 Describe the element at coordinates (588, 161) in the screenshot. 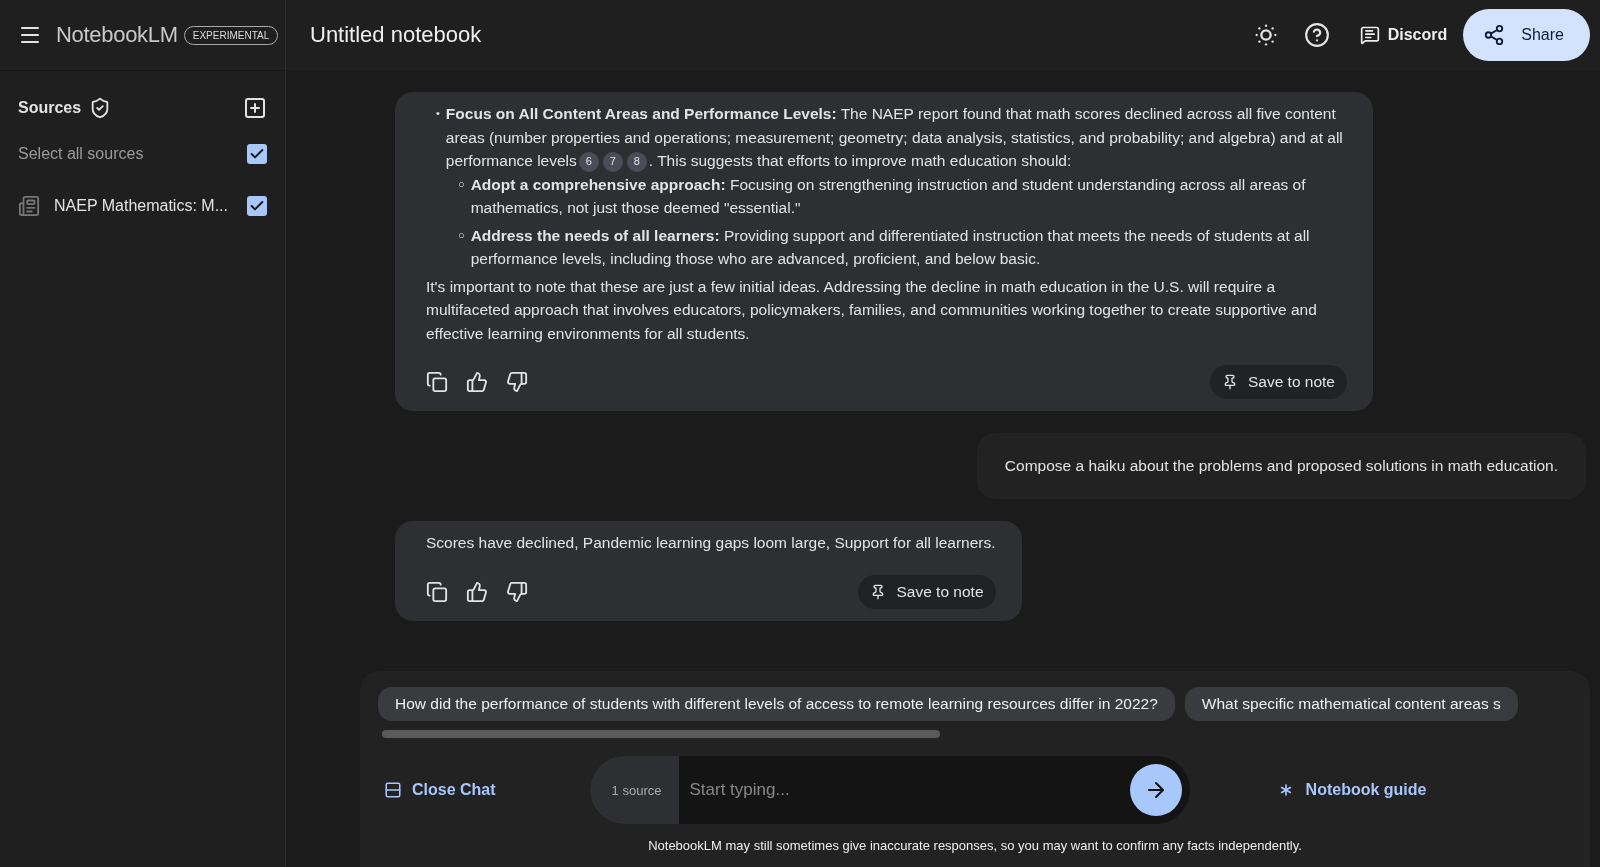

I see `citation-chip: 6` at that location.